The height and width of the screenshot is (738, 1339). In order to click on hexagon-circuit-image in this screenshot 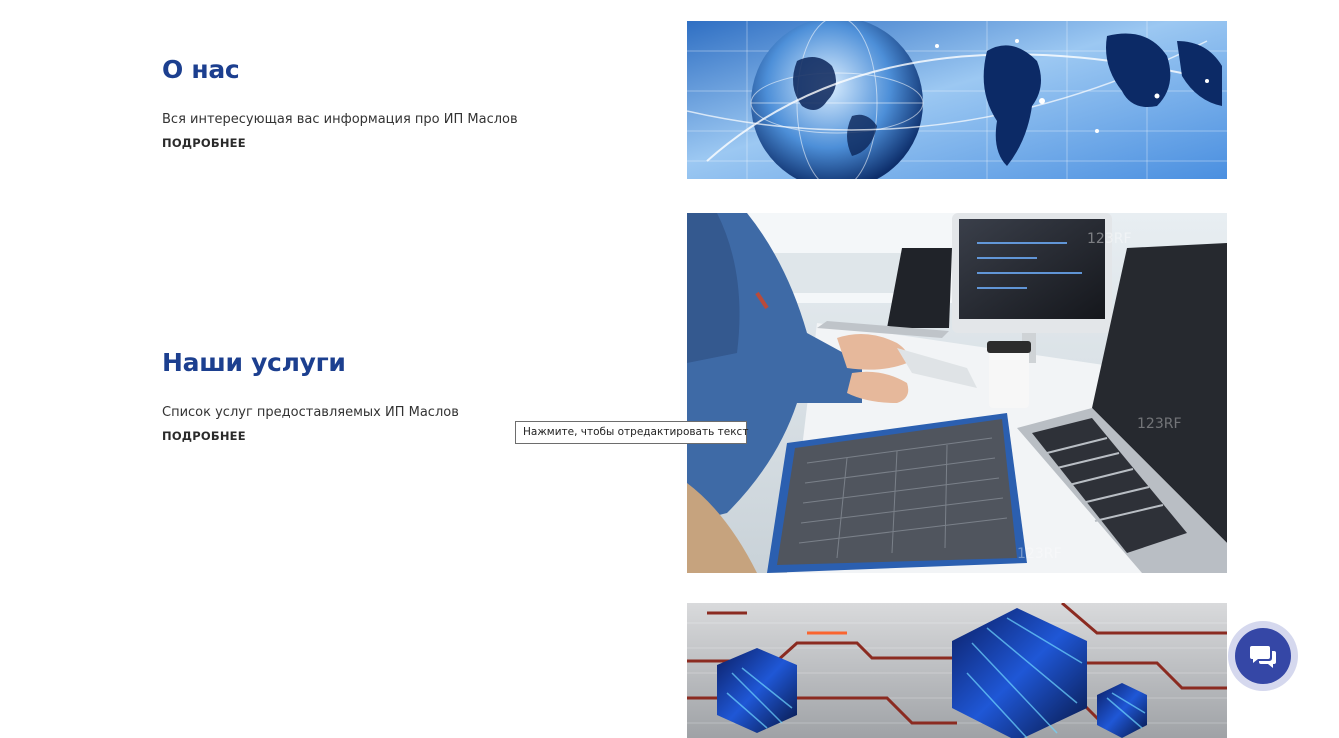, I will do `click(957, 670)`.